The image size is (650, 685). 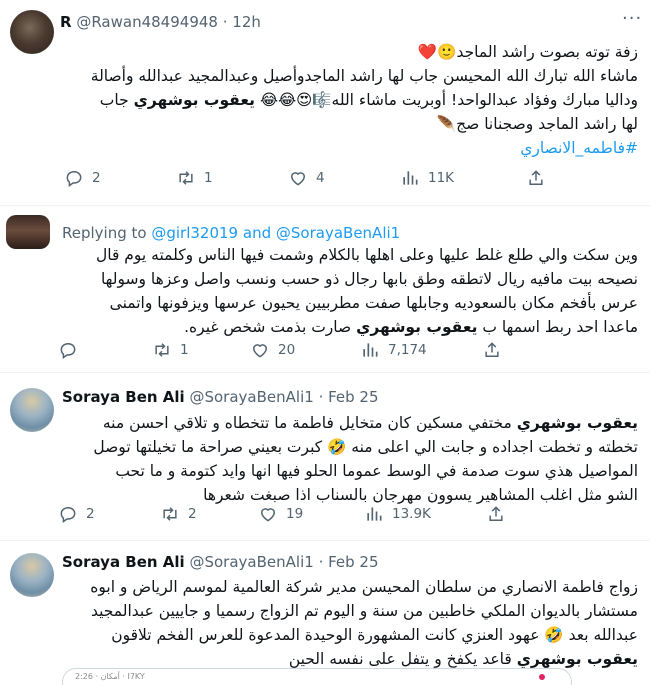 I want to click on like-count: 19, so click(x=295, y=514).